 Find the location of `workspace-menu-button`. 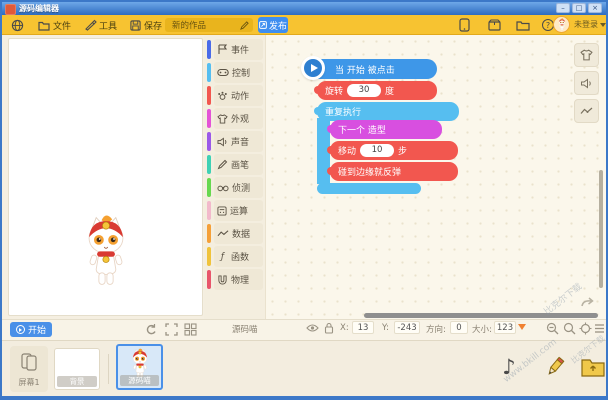

workspace-menu-button is located at coordinates (599, 328).